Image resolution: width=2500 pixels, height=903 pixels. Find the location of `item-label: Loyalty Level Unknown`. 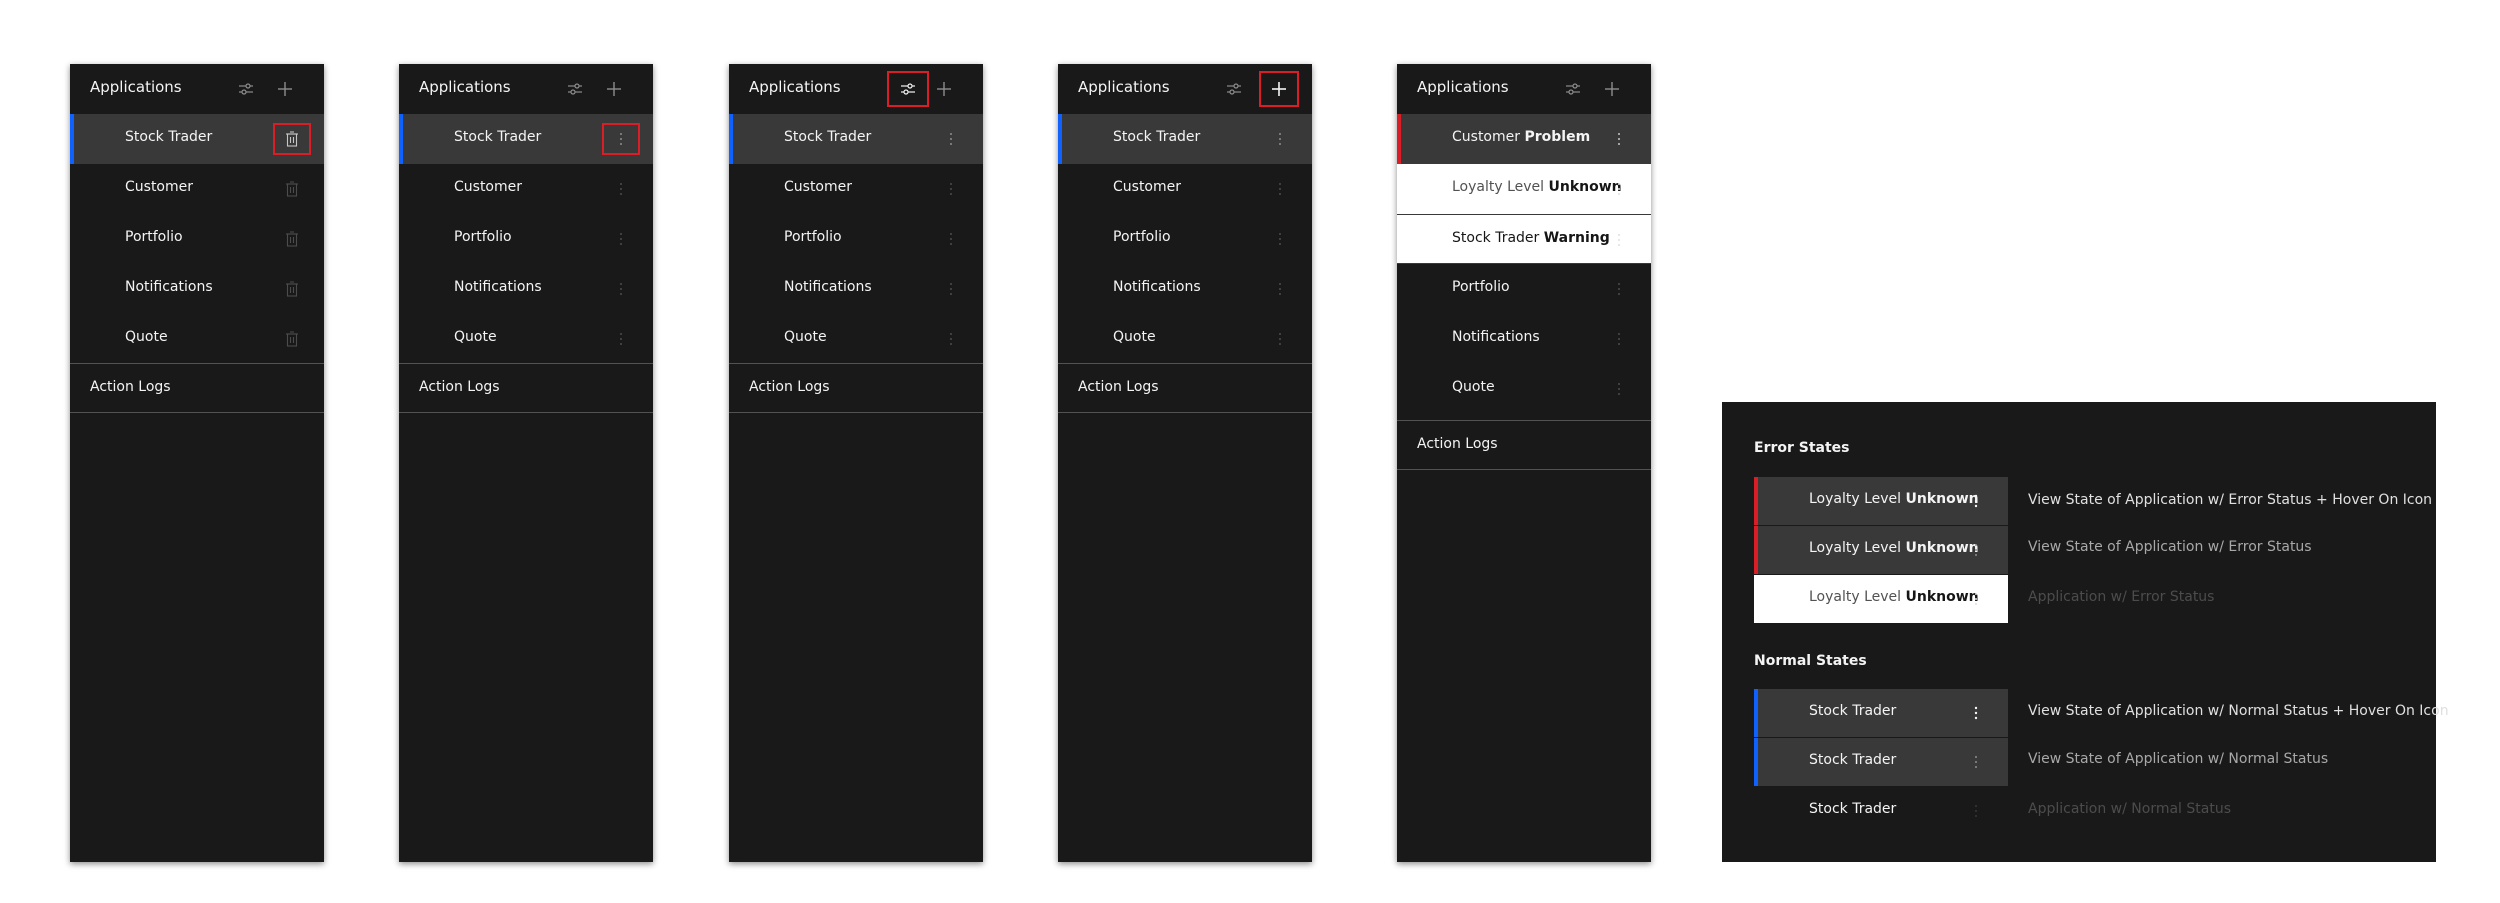

item-label: Loyalty Level Unknown is located at coordinates (1537, 187).